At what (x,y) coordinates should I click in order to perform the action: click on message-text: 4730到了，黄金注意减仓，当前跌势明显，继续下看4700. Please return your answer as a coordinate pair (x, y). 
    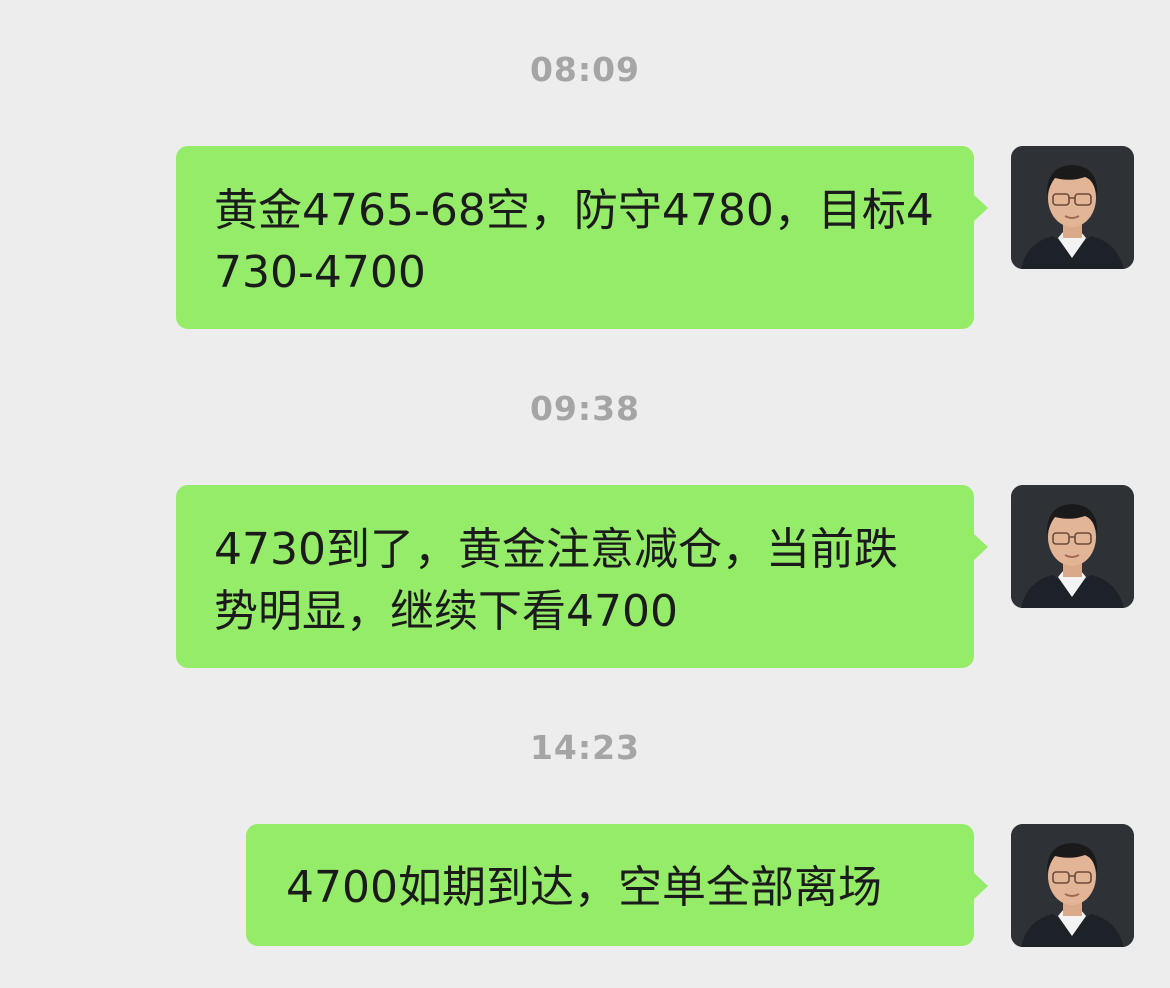
    Looking at the image, I should click on (556, 580).